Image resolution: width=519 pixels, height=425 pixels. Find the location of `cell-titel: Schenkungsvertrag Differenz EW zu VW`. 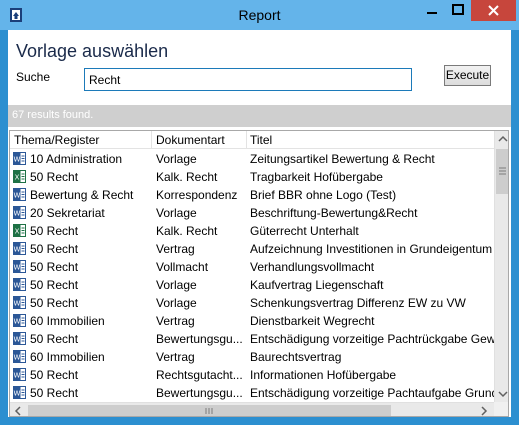

cell-titel: Schenkungsvertrag Differenz EW zu VW is located at coordinates (358, 303).